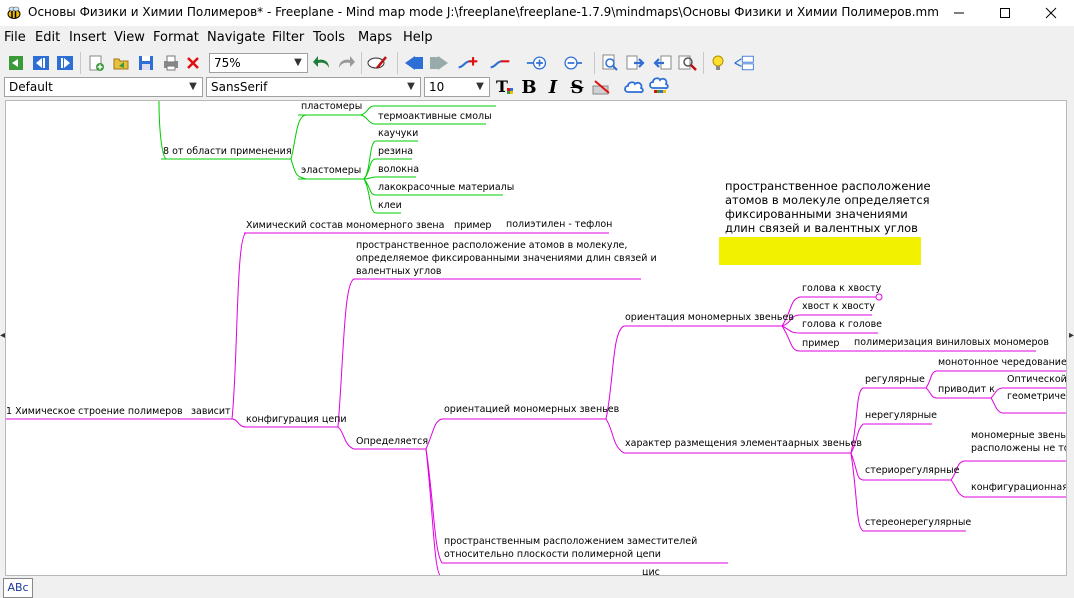  Describe the element at coordinates (227, 151) in the screenshot. I see `node-by-application-field: 8 от области применения` at that location.